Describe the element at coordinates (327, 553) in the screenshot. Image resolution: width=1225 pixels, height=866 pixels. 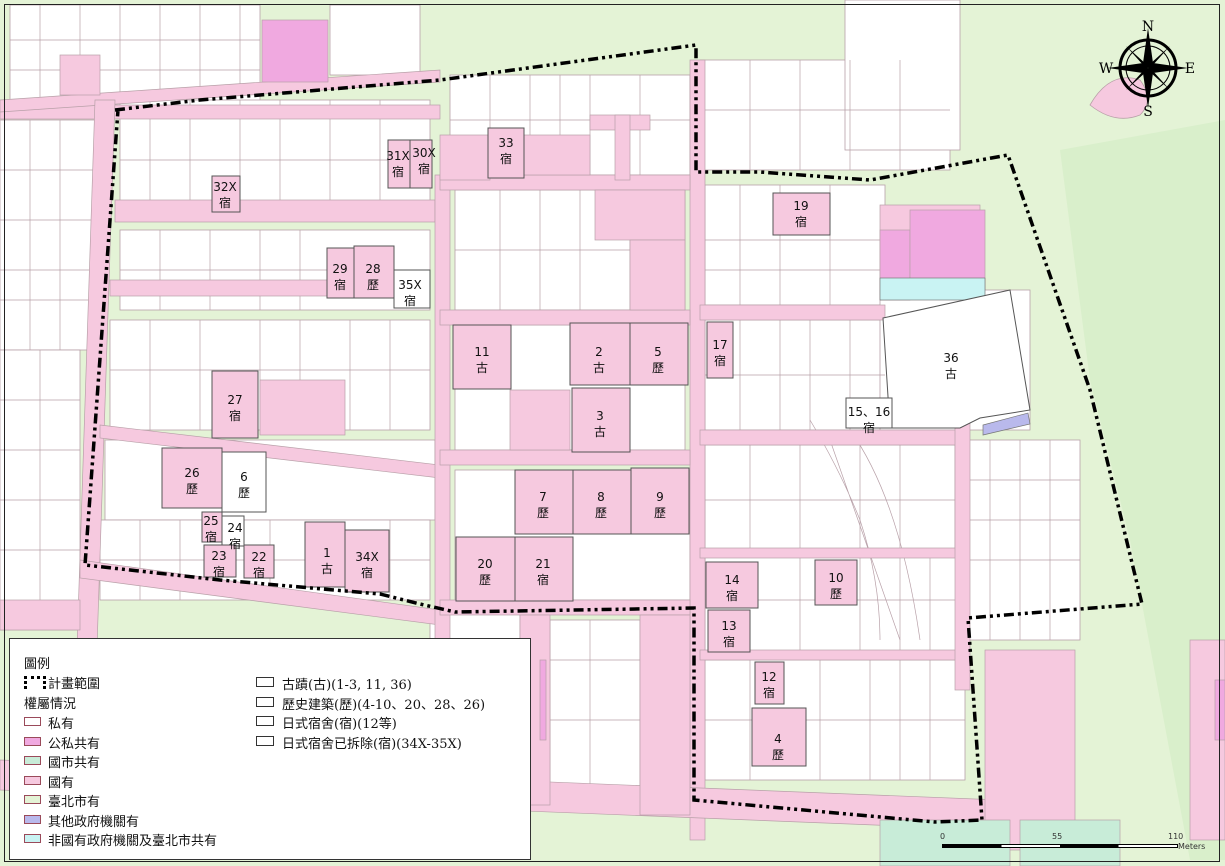
I see `site-number-label: 1` at that location.